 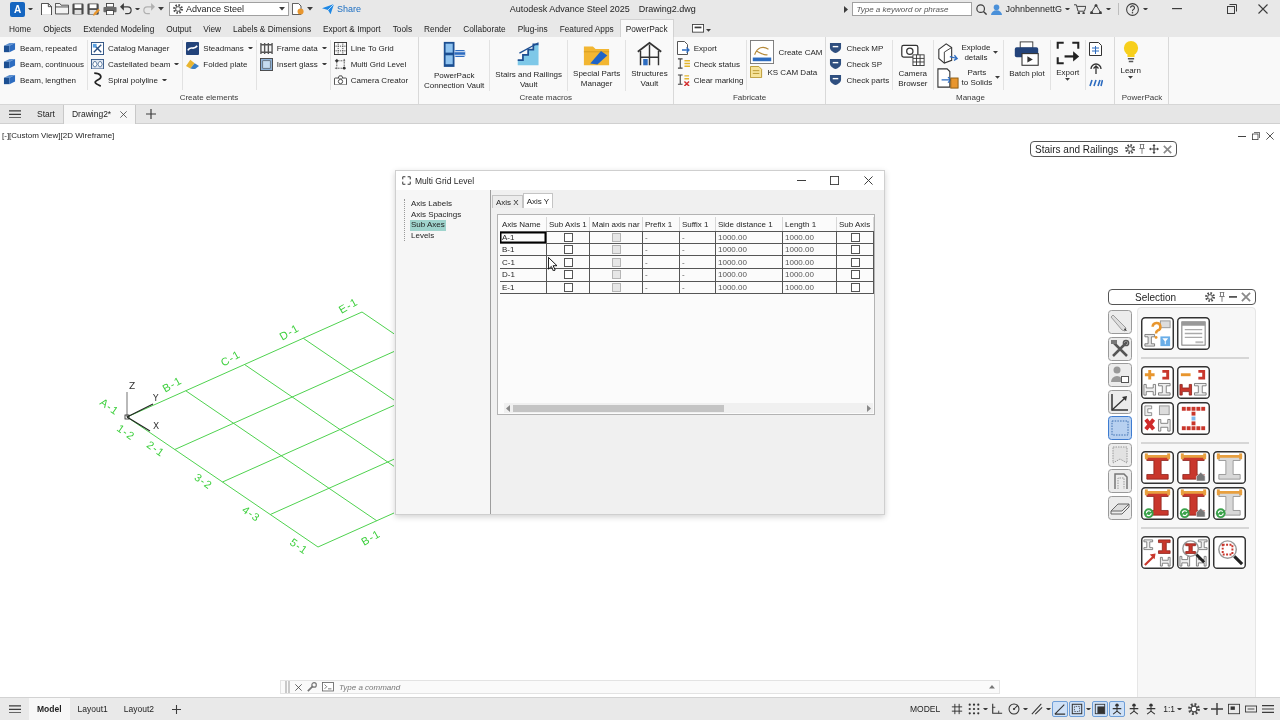 I want to click on undo-arrow-icon, so click(x=126, y=9).